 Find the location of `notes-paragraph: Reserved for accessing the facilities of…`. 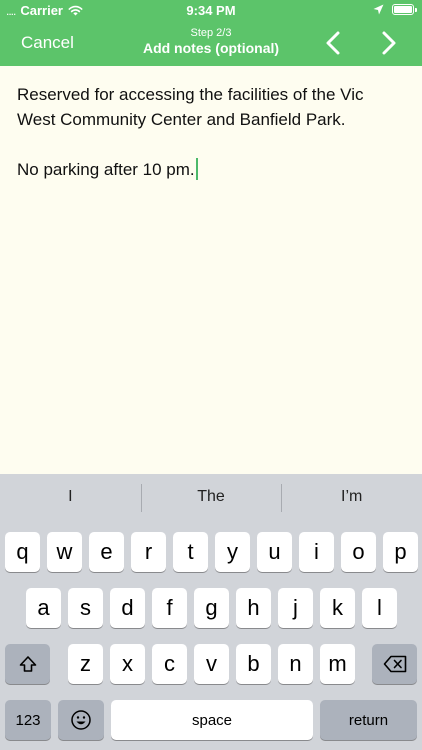

notes-paragraph: Reserved for accessing the facilities of… is located at coordinates (190, 107).